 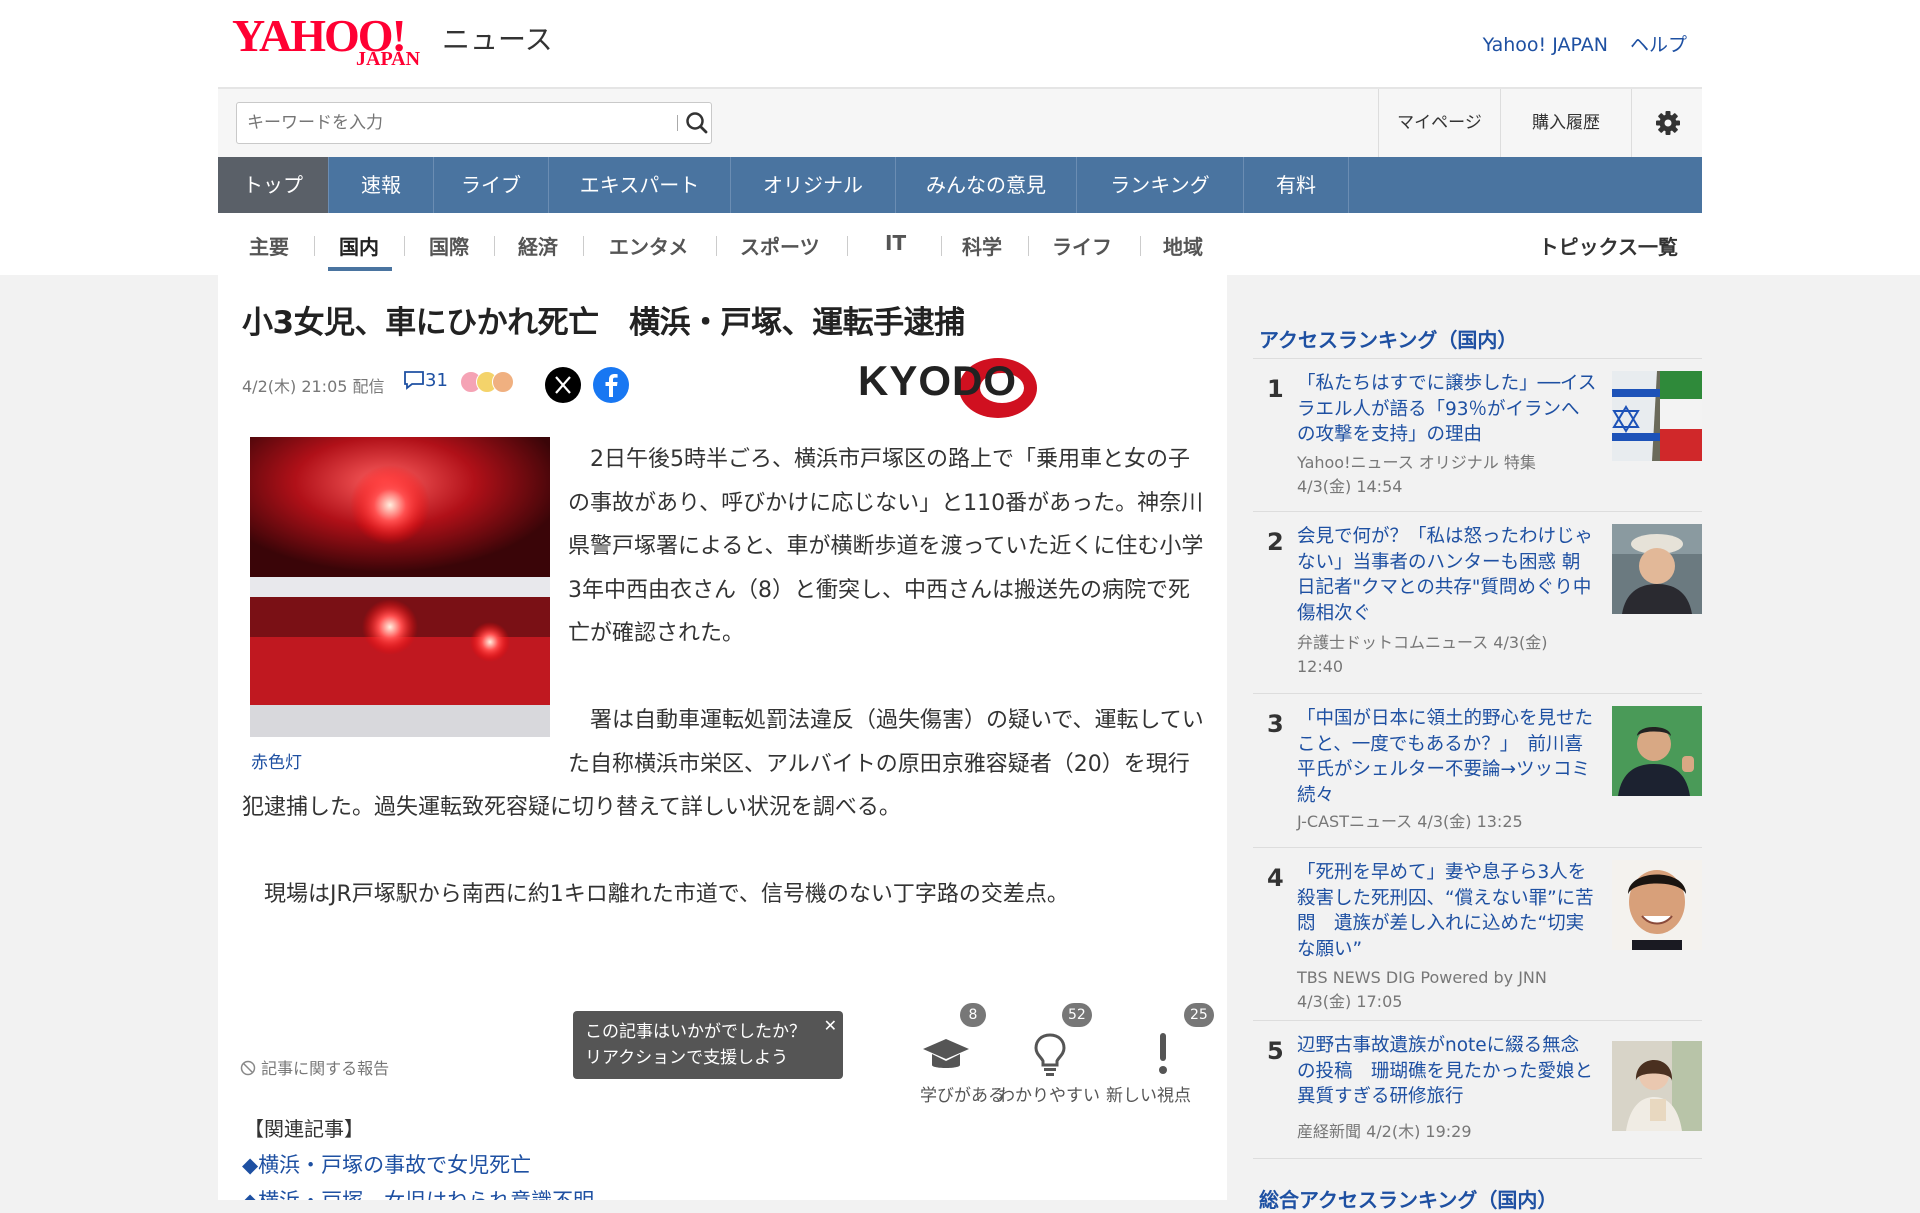 I want to click on report-article-link: 記事に関する報告, so click(x=314, y=1067).